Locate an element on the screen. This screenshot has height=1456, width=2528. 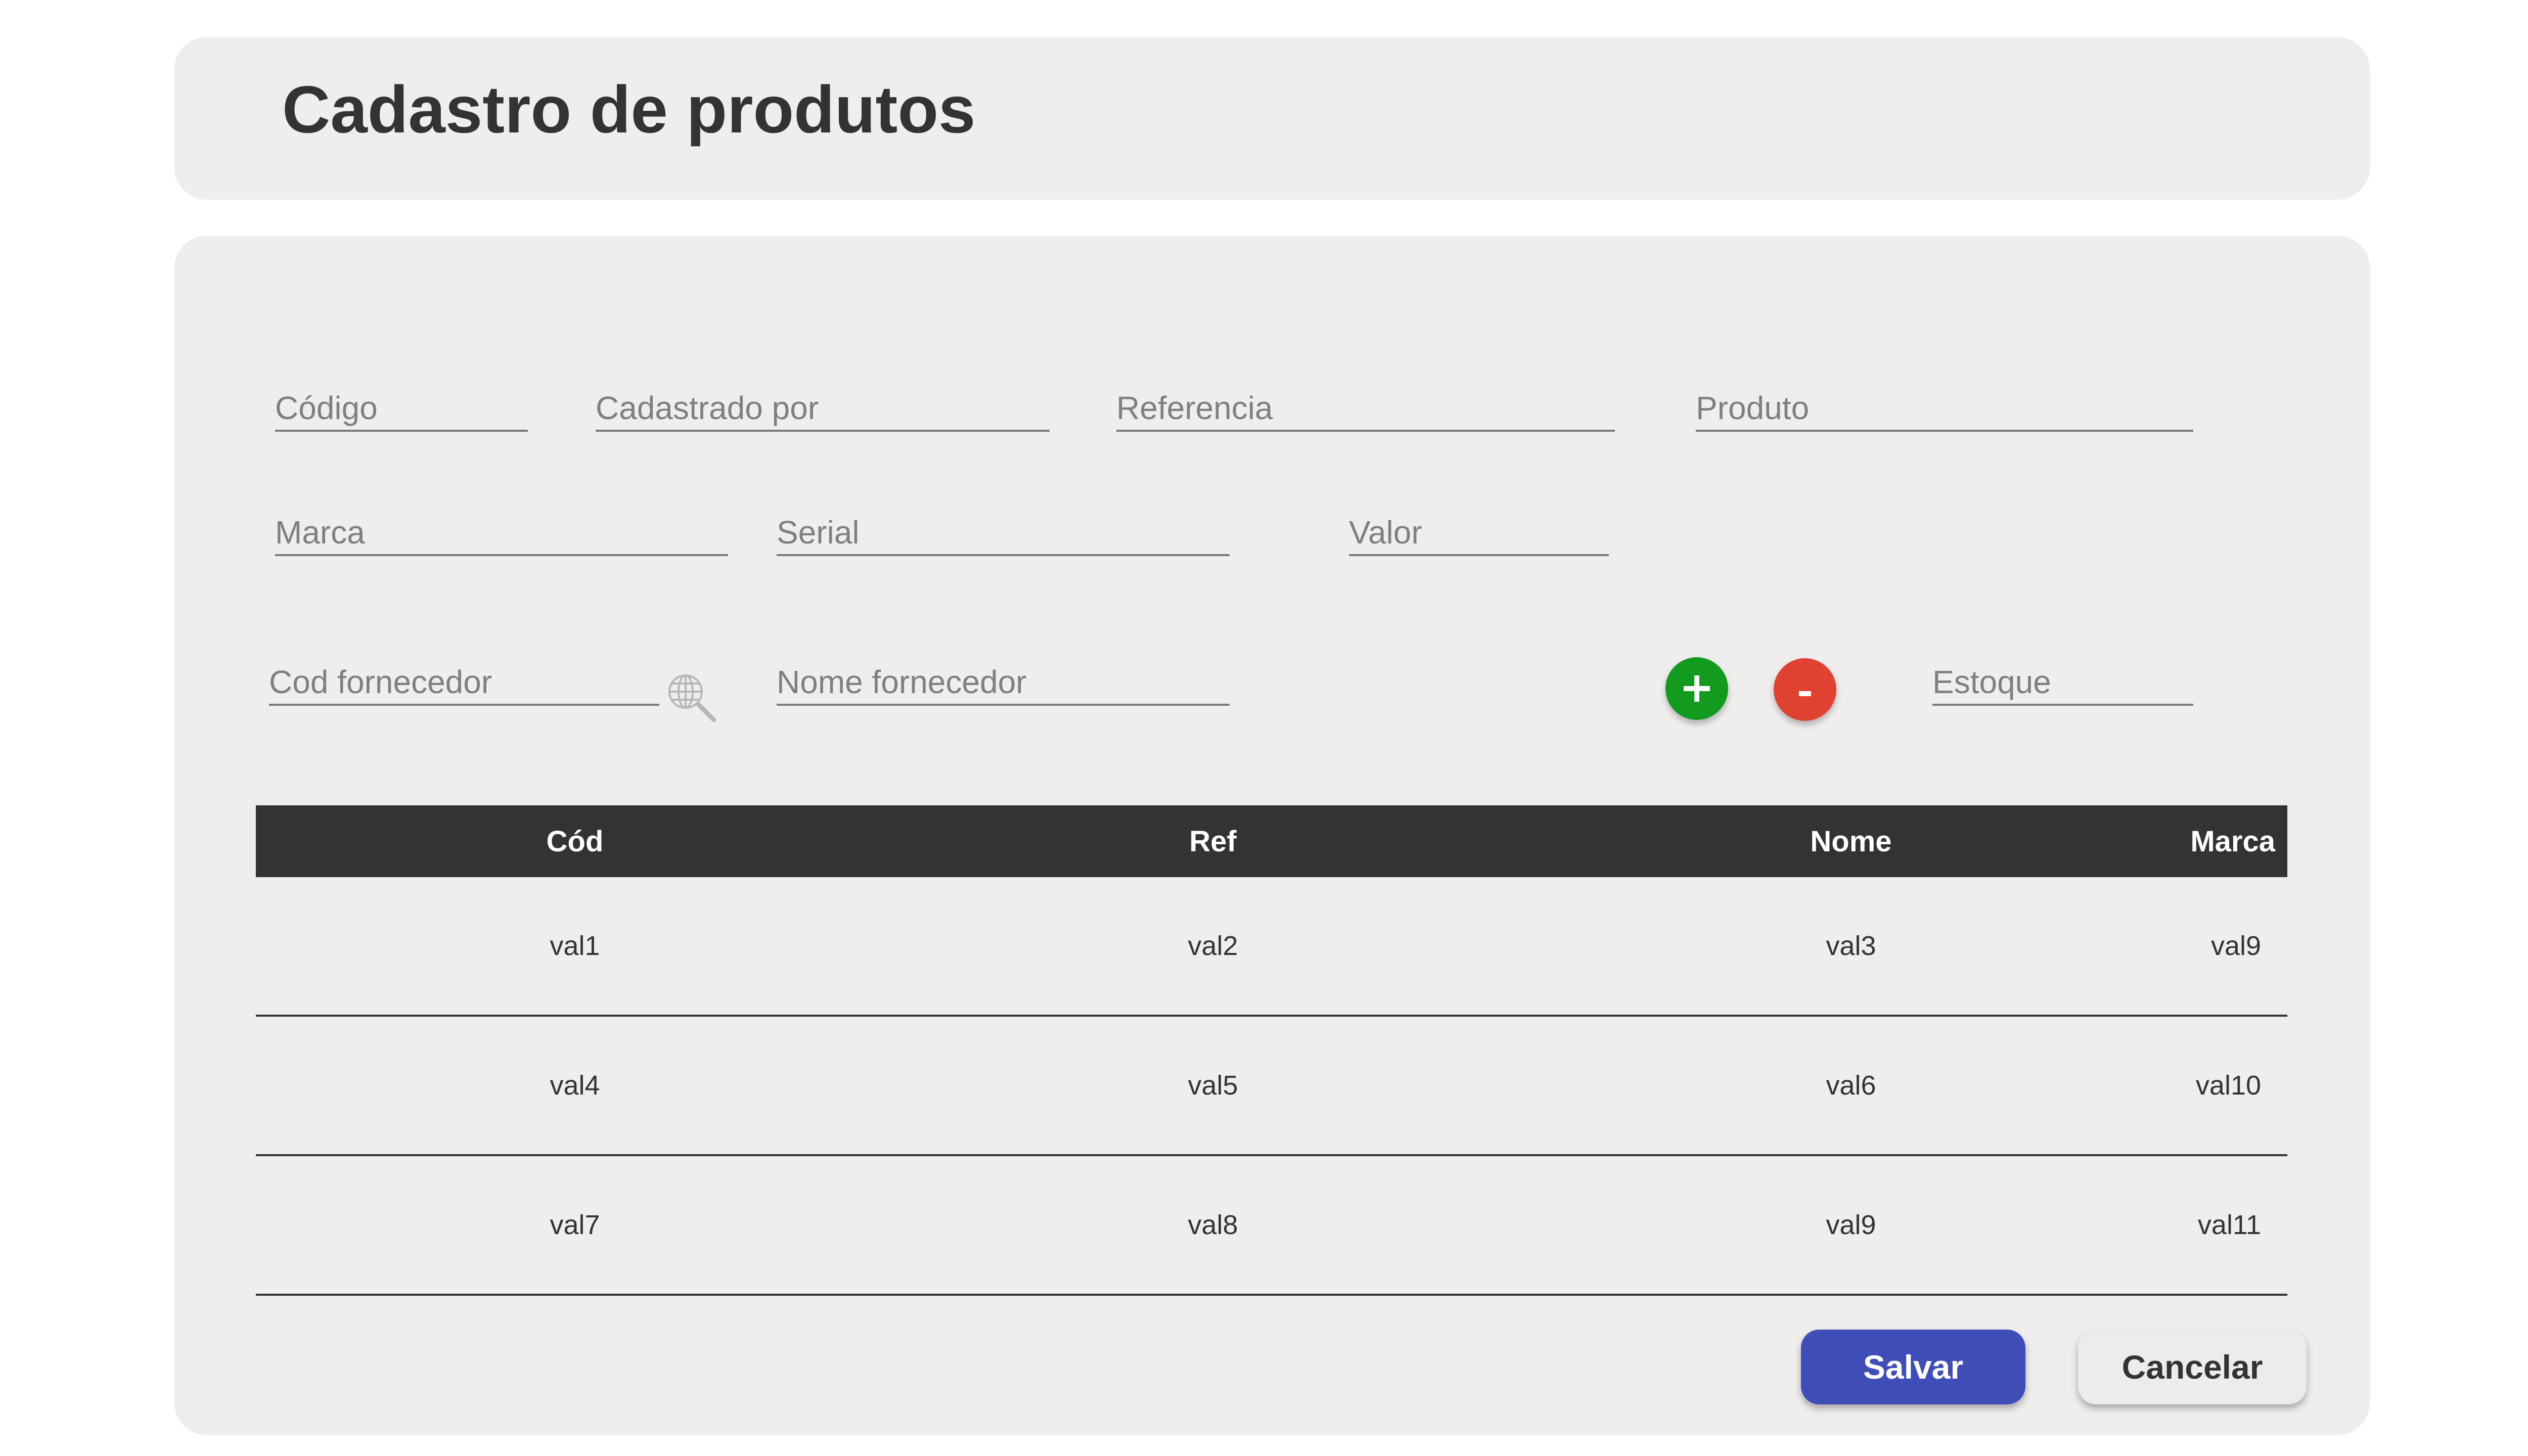
remove-stock-button is located at coordinates (1805, 689).